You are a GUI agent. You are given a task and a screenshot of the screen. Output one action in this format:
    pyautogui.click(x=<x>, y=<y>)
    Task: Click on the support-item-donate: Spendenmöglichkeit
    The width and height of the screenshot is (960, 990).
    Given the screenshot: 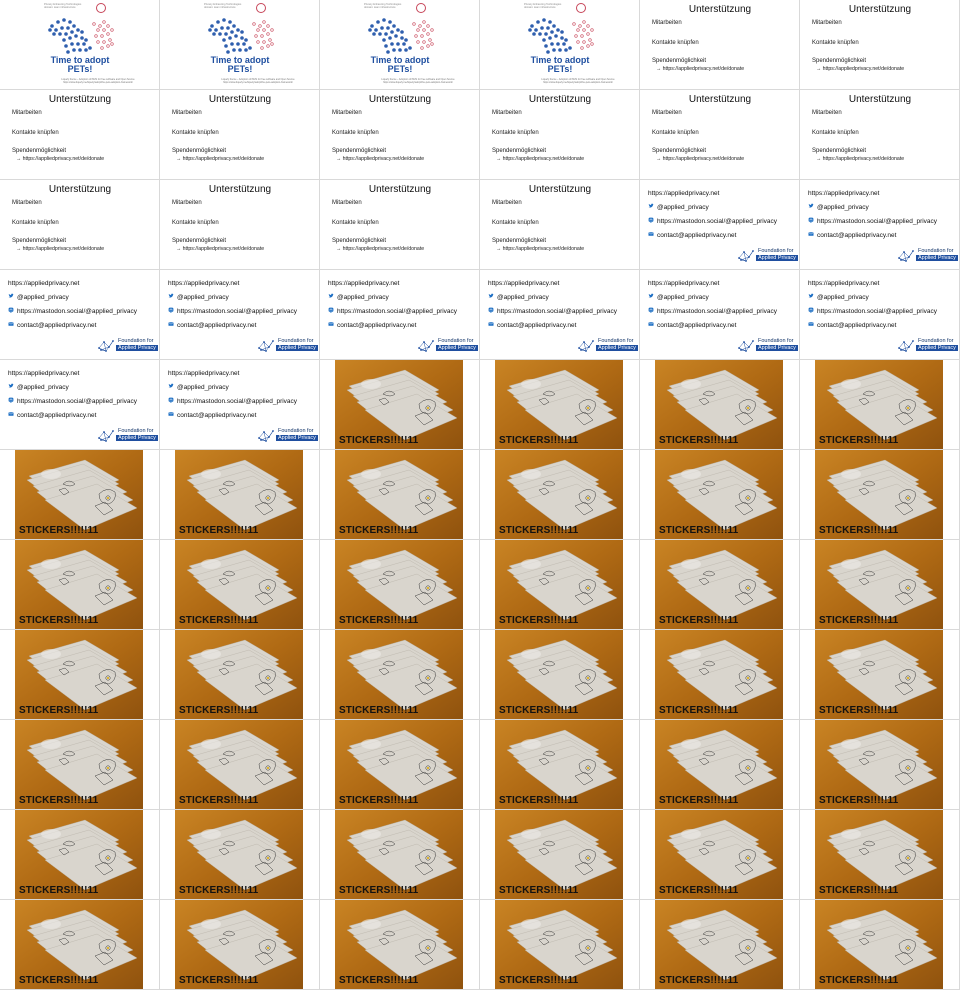 What is the action you would take?
    pyautogui.click(x=199, y=151)
    